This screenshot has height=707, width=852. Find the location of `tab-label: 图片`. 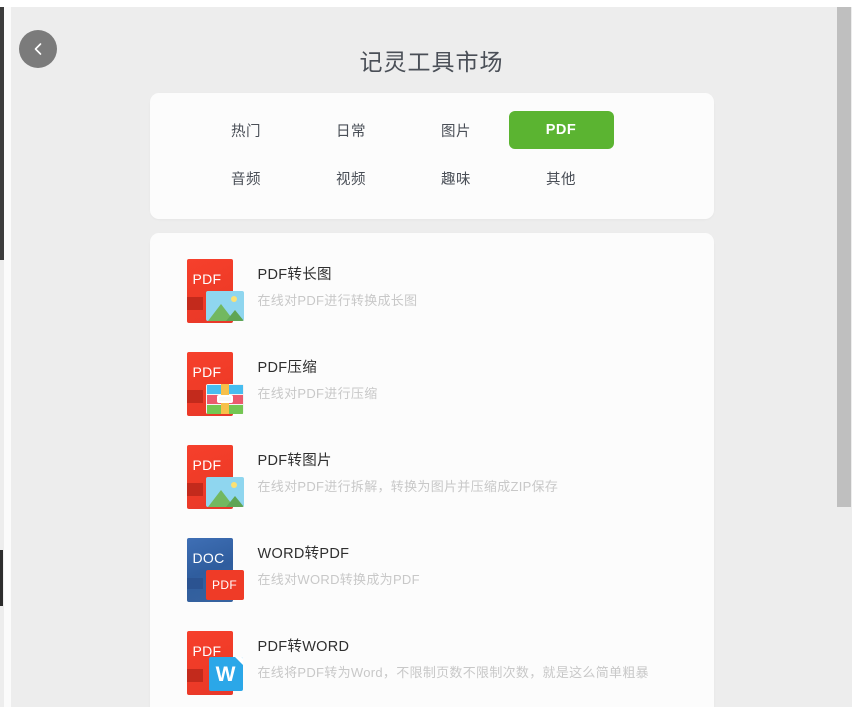

tab-label: 图片 is located at coordinates (456, 131).